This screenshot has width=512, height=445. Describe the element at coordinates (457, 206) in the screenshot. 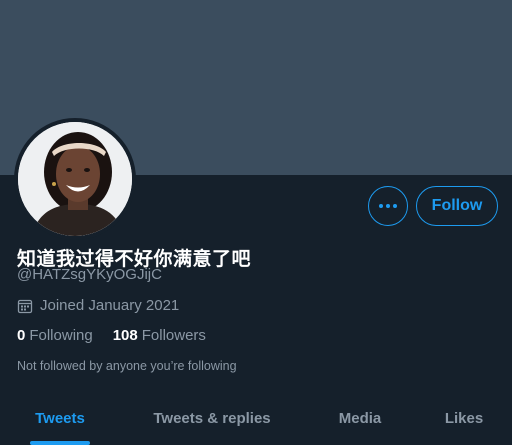

I see `follow-button: Follow` at that location.